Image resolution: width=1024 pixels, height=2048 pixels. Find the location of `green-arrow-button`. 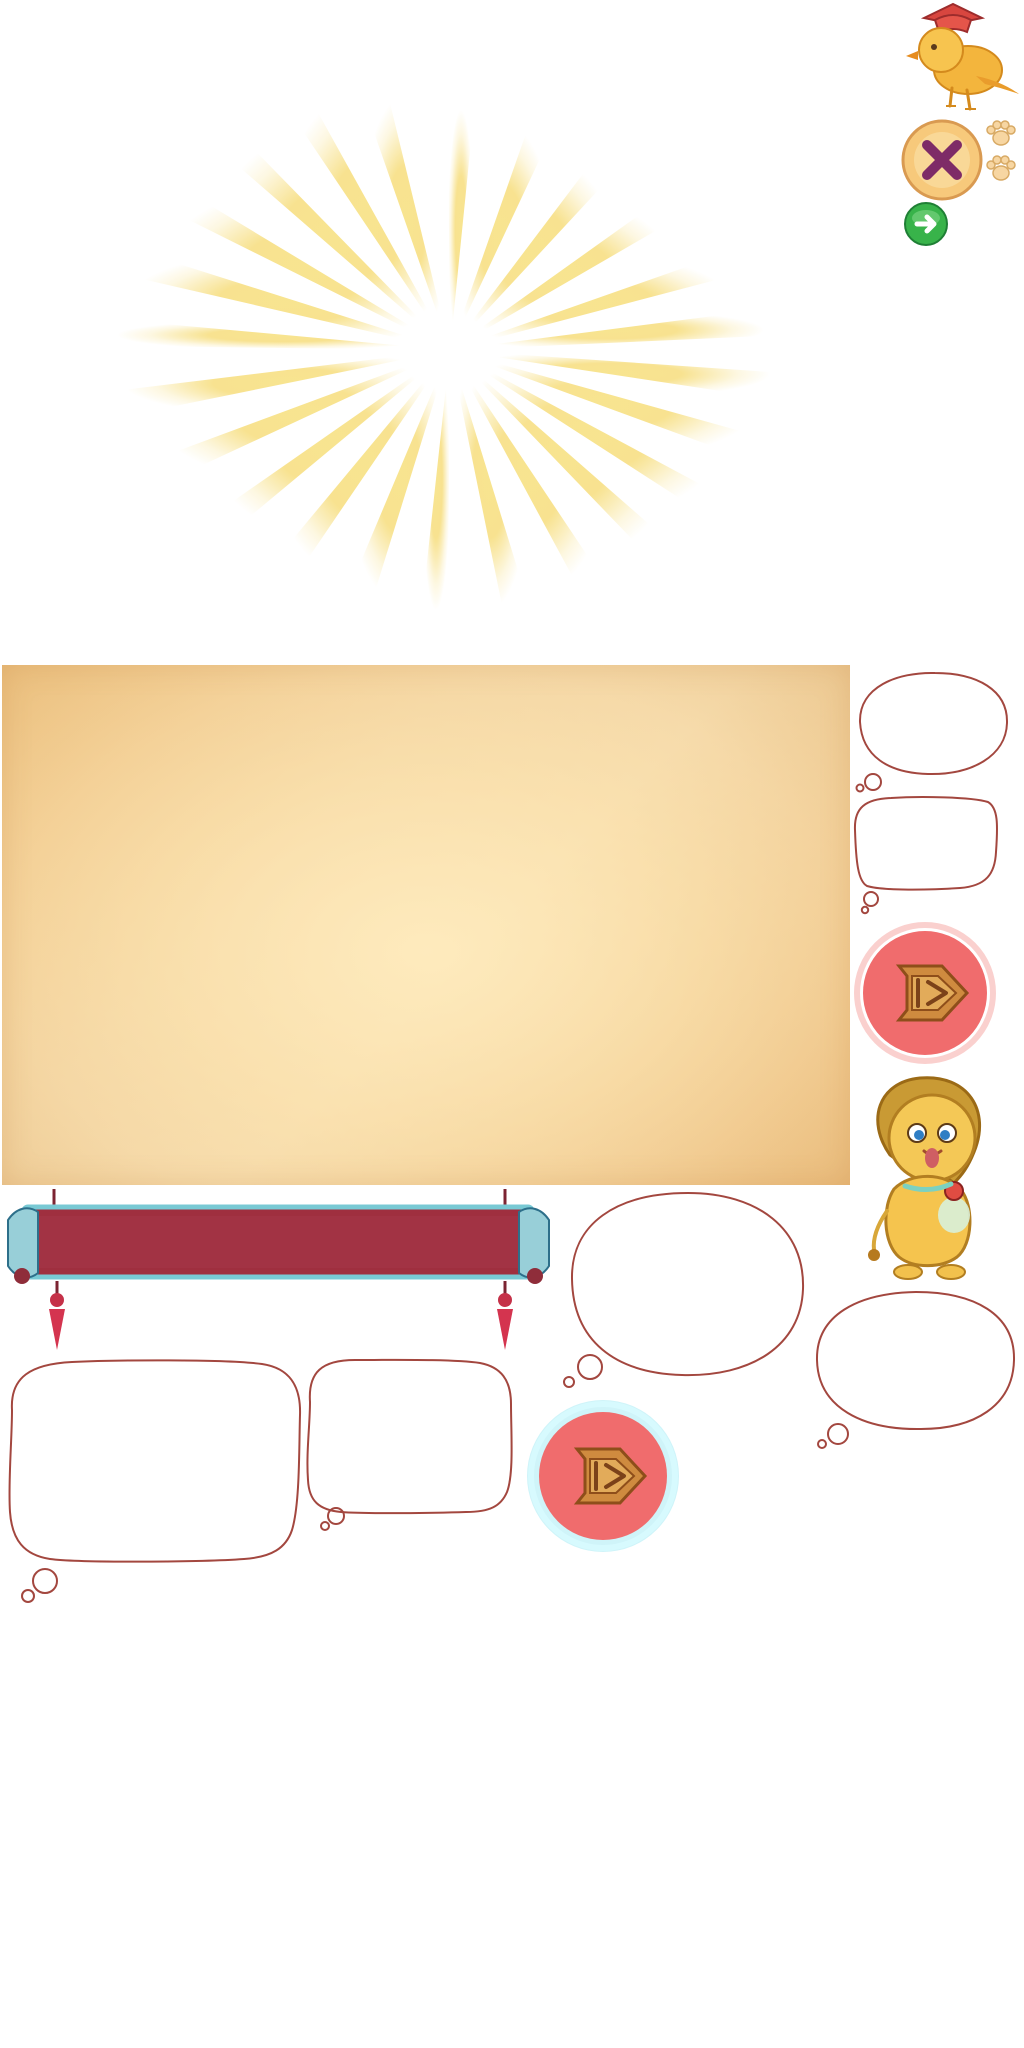

green-arrow-button is located at coordinates (926, 224).